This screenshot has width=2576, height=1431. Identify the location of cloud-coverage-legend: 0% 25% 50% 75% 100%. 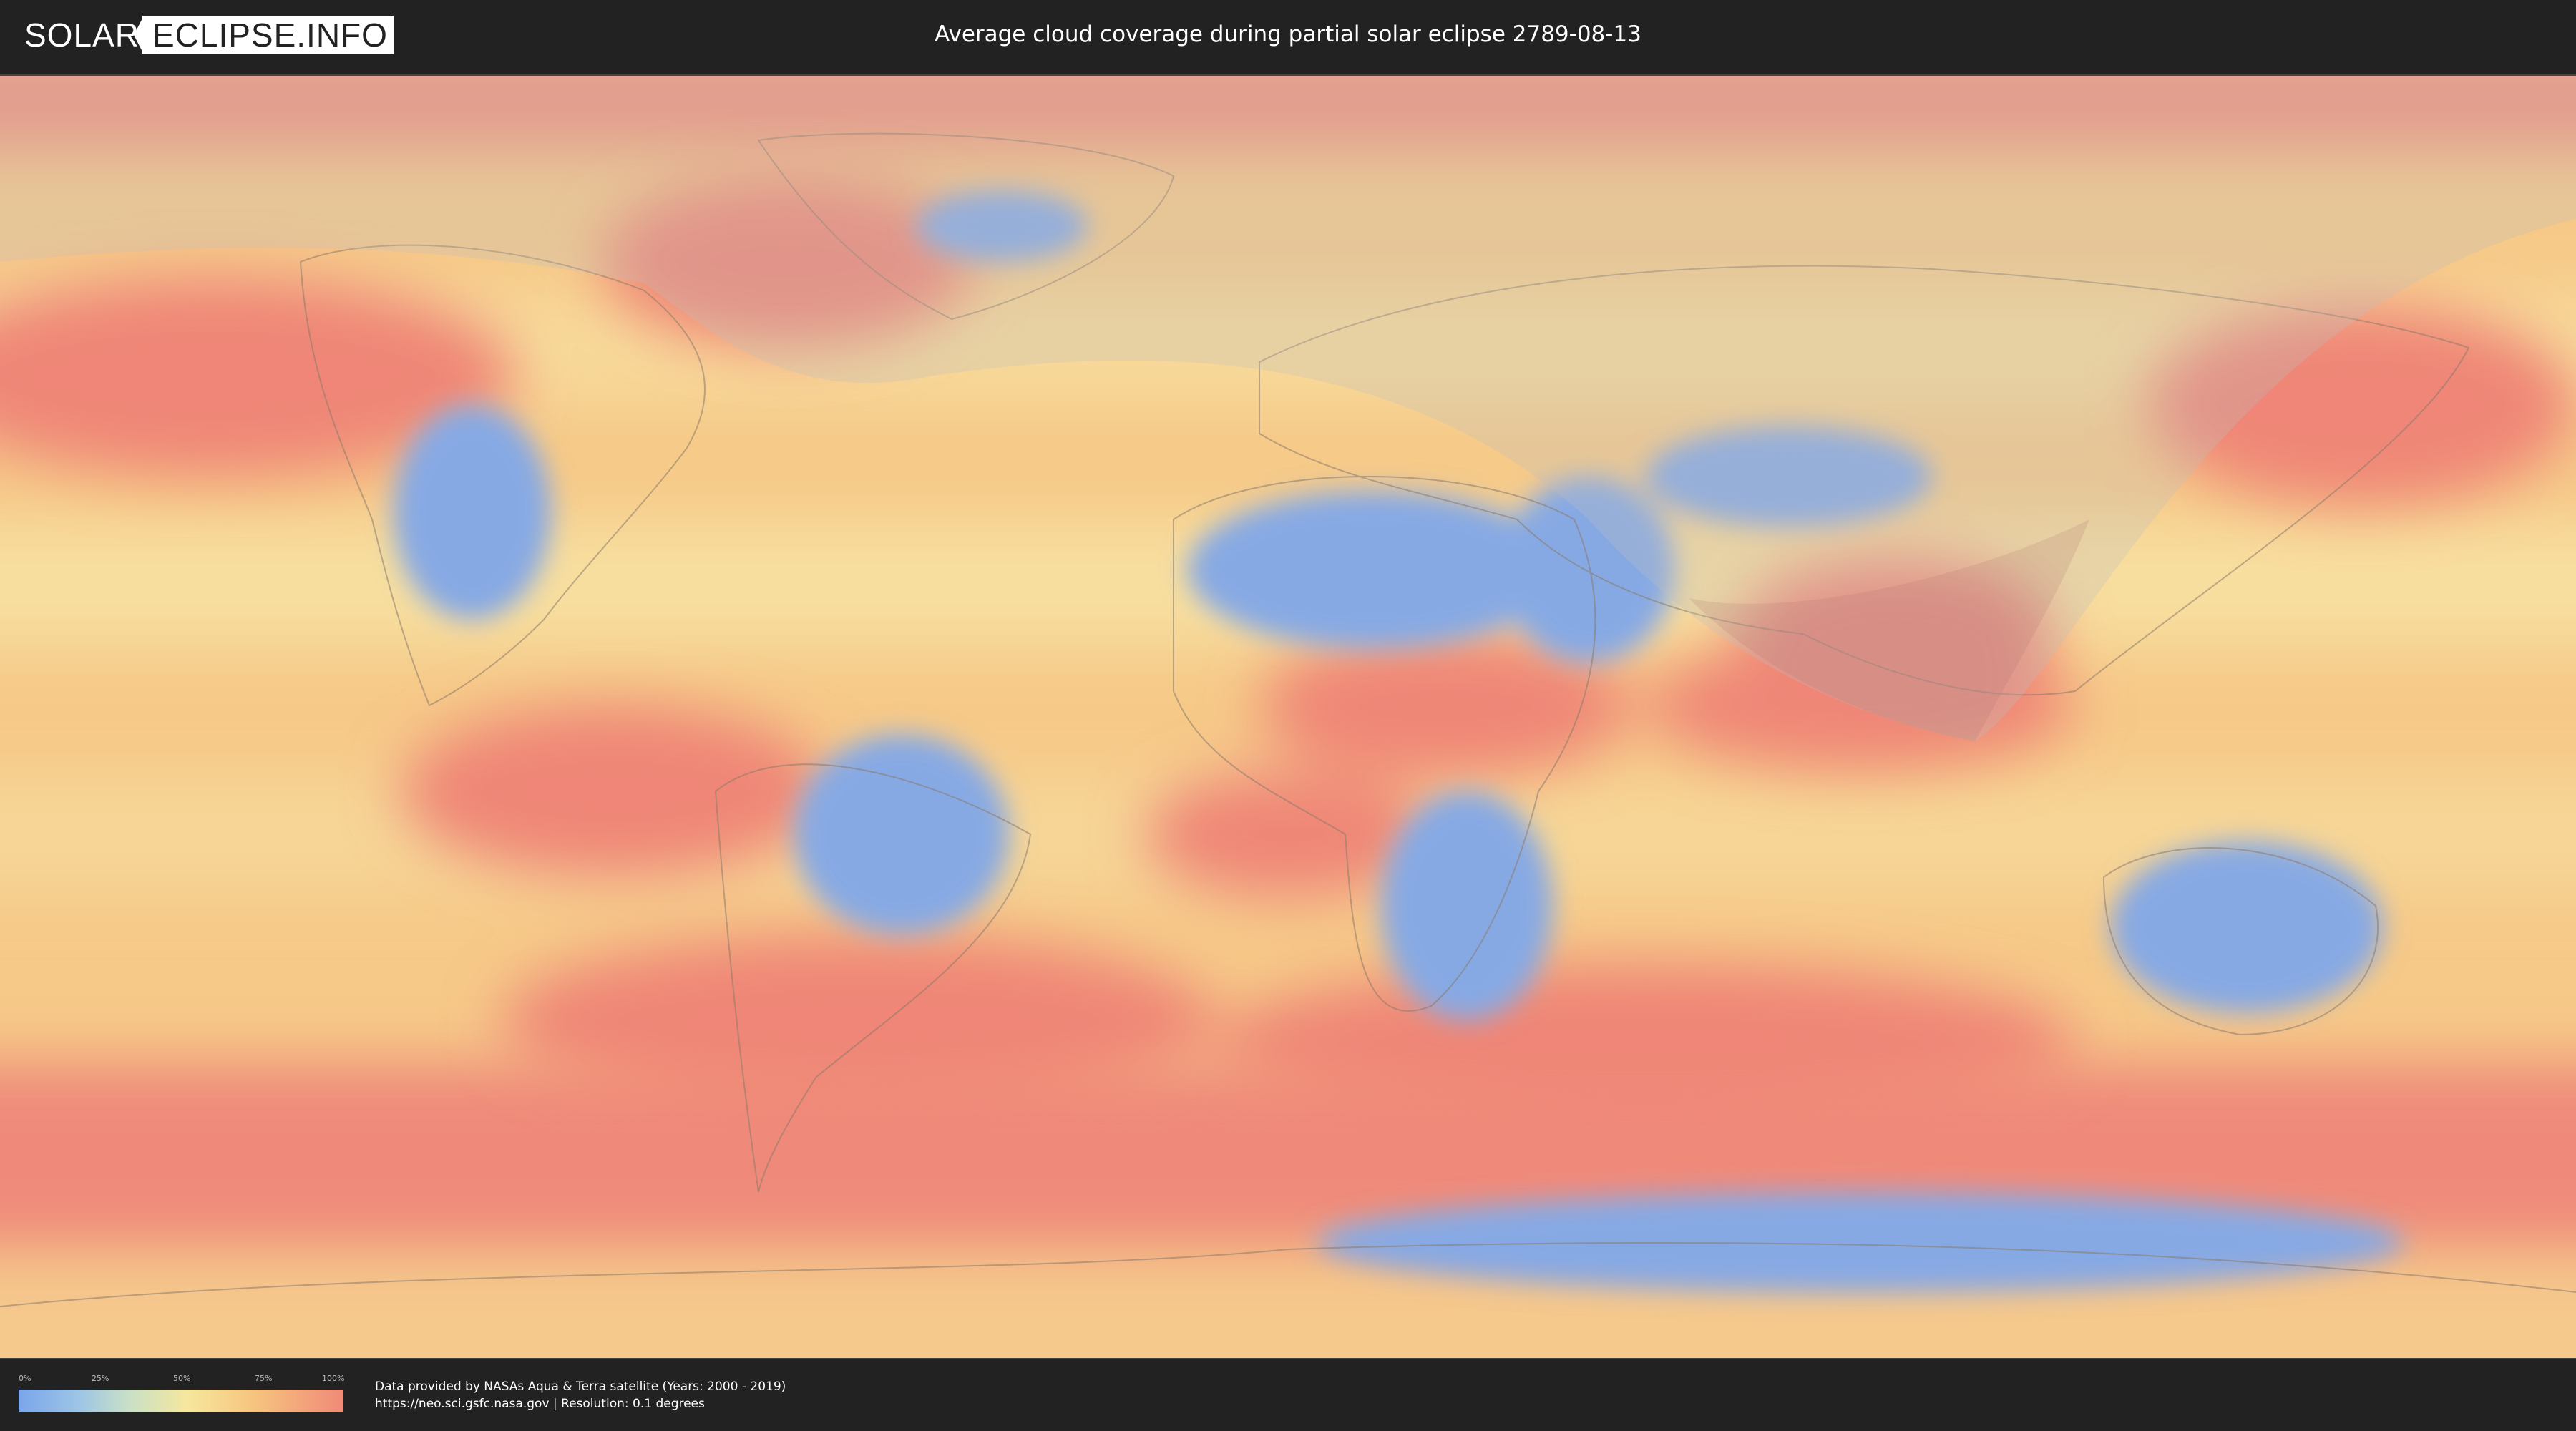
(182, 1393).